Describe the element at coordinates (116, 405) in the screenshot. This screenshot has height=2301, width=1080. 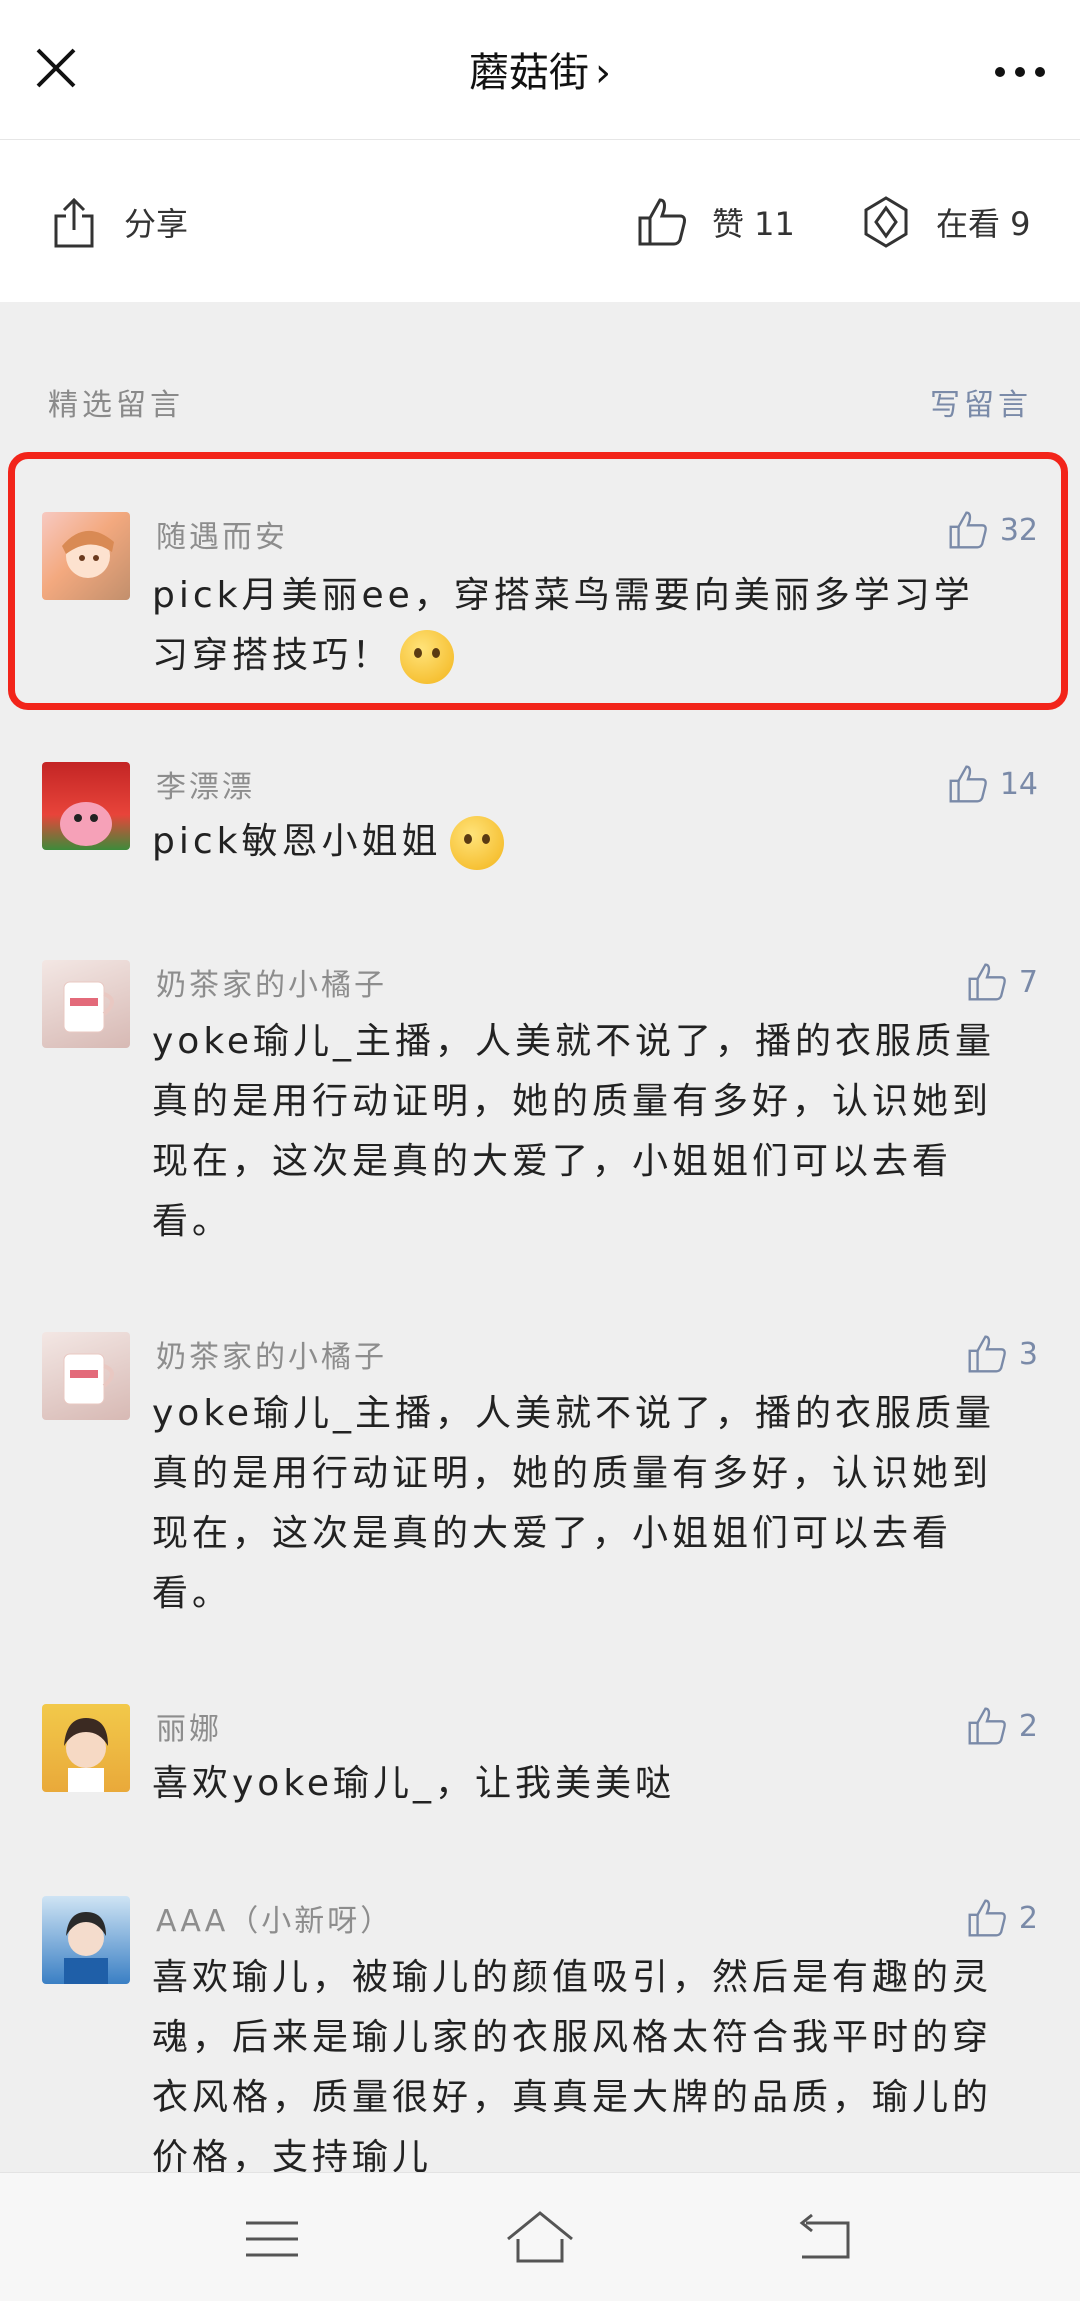
I see `featured-comments-title: 精选留言` at that location.